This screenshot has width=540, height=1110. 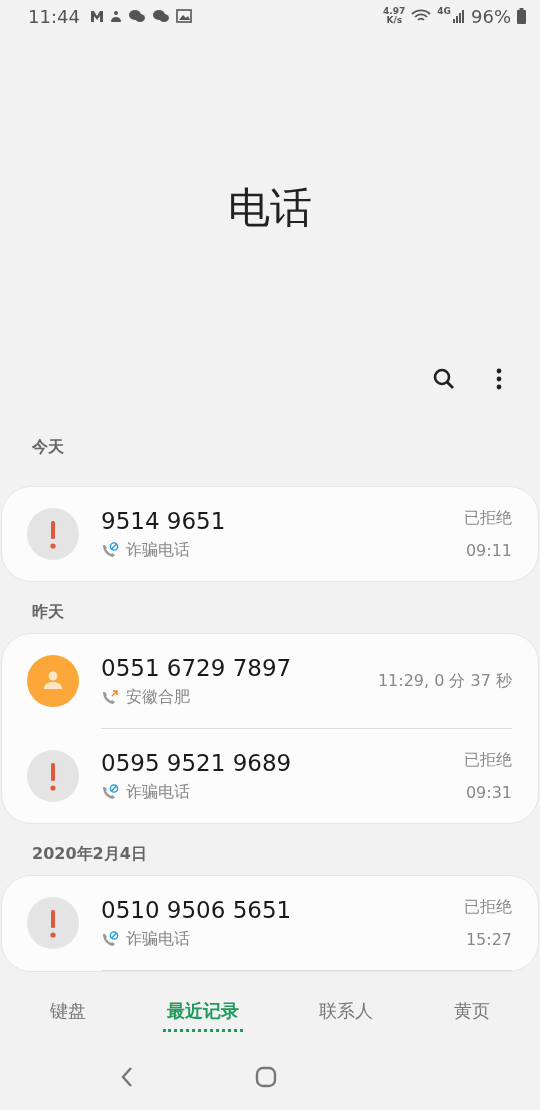 I want to click on call-time: 09:11, so click(x=488, y=550).